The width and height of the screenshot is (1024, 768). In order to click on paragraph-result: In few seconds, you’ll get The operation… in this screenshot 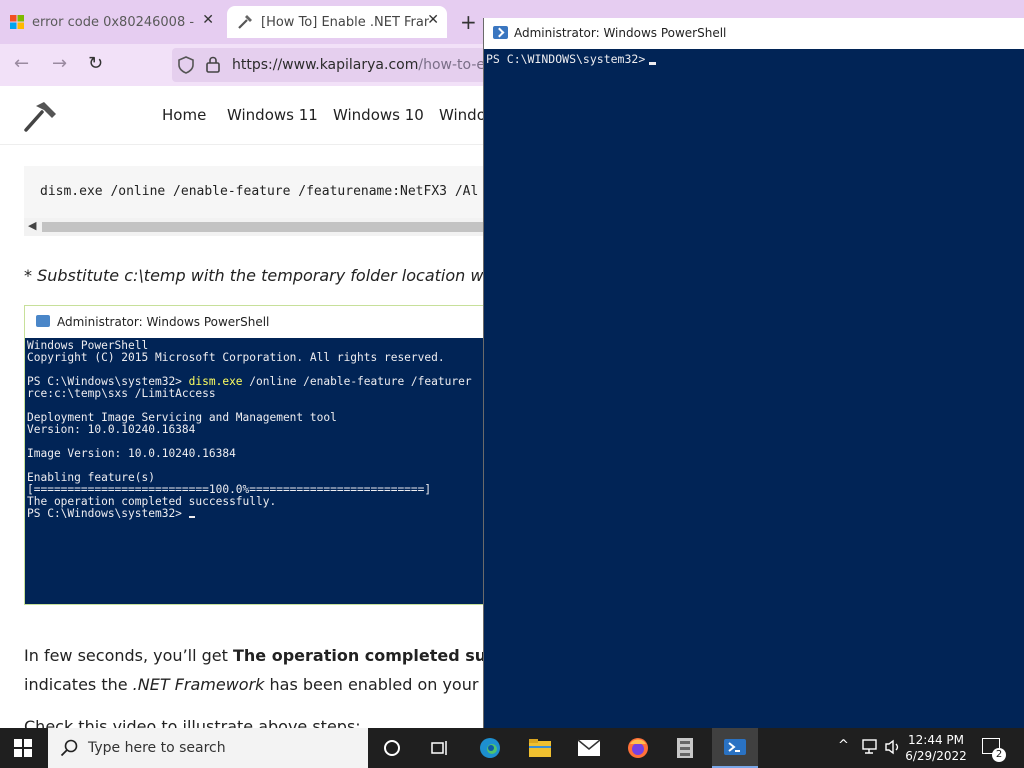, I will do `click(254, 655)`.